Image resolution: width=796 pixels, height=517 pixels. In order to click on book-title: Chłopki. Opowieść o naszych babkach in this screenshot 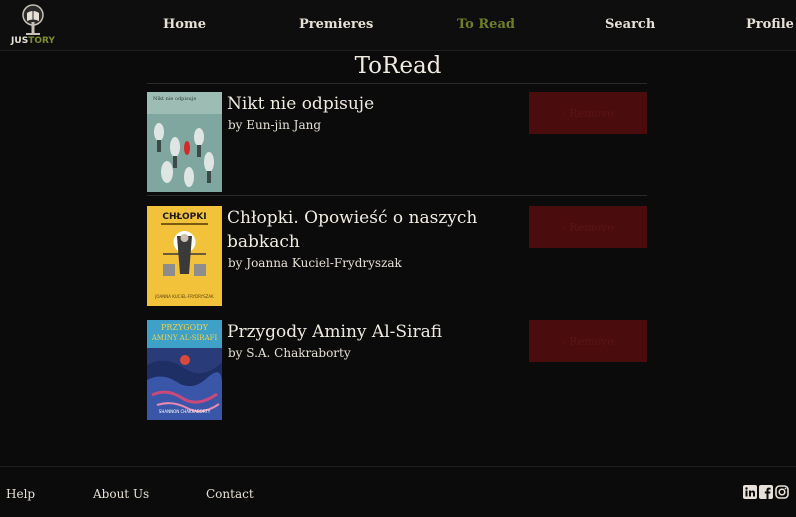, I will do `click(377, 230)`.